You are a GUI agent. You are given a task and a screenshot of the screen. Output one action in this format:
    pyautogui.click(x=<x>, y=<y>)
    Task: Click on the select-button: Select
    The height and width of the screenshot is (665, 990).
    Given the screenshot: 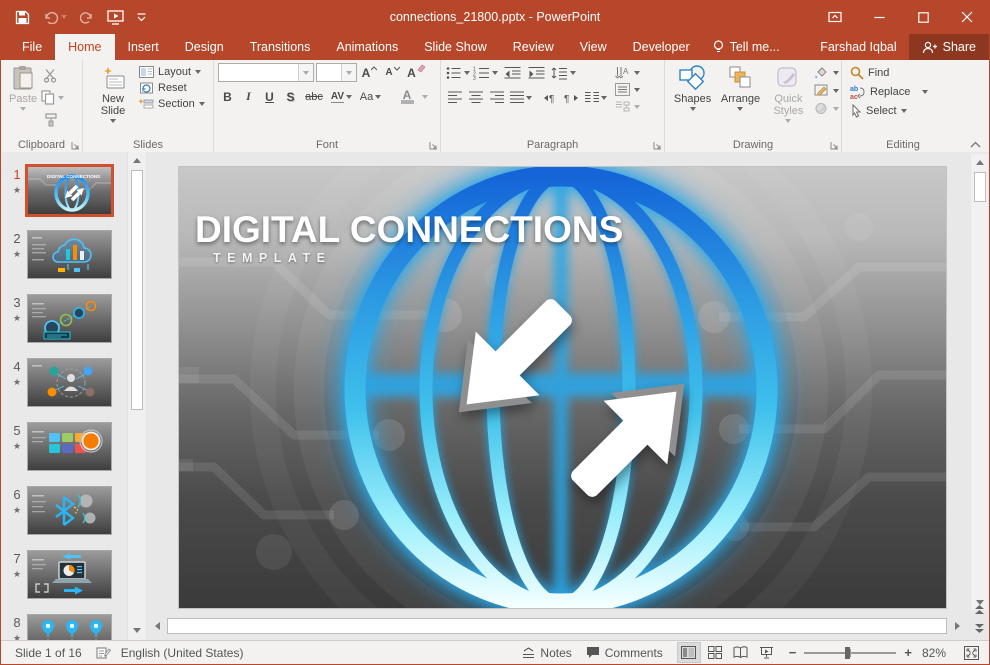 What is the action you would take?
    pyautogui.click(x=906, y=111)
    